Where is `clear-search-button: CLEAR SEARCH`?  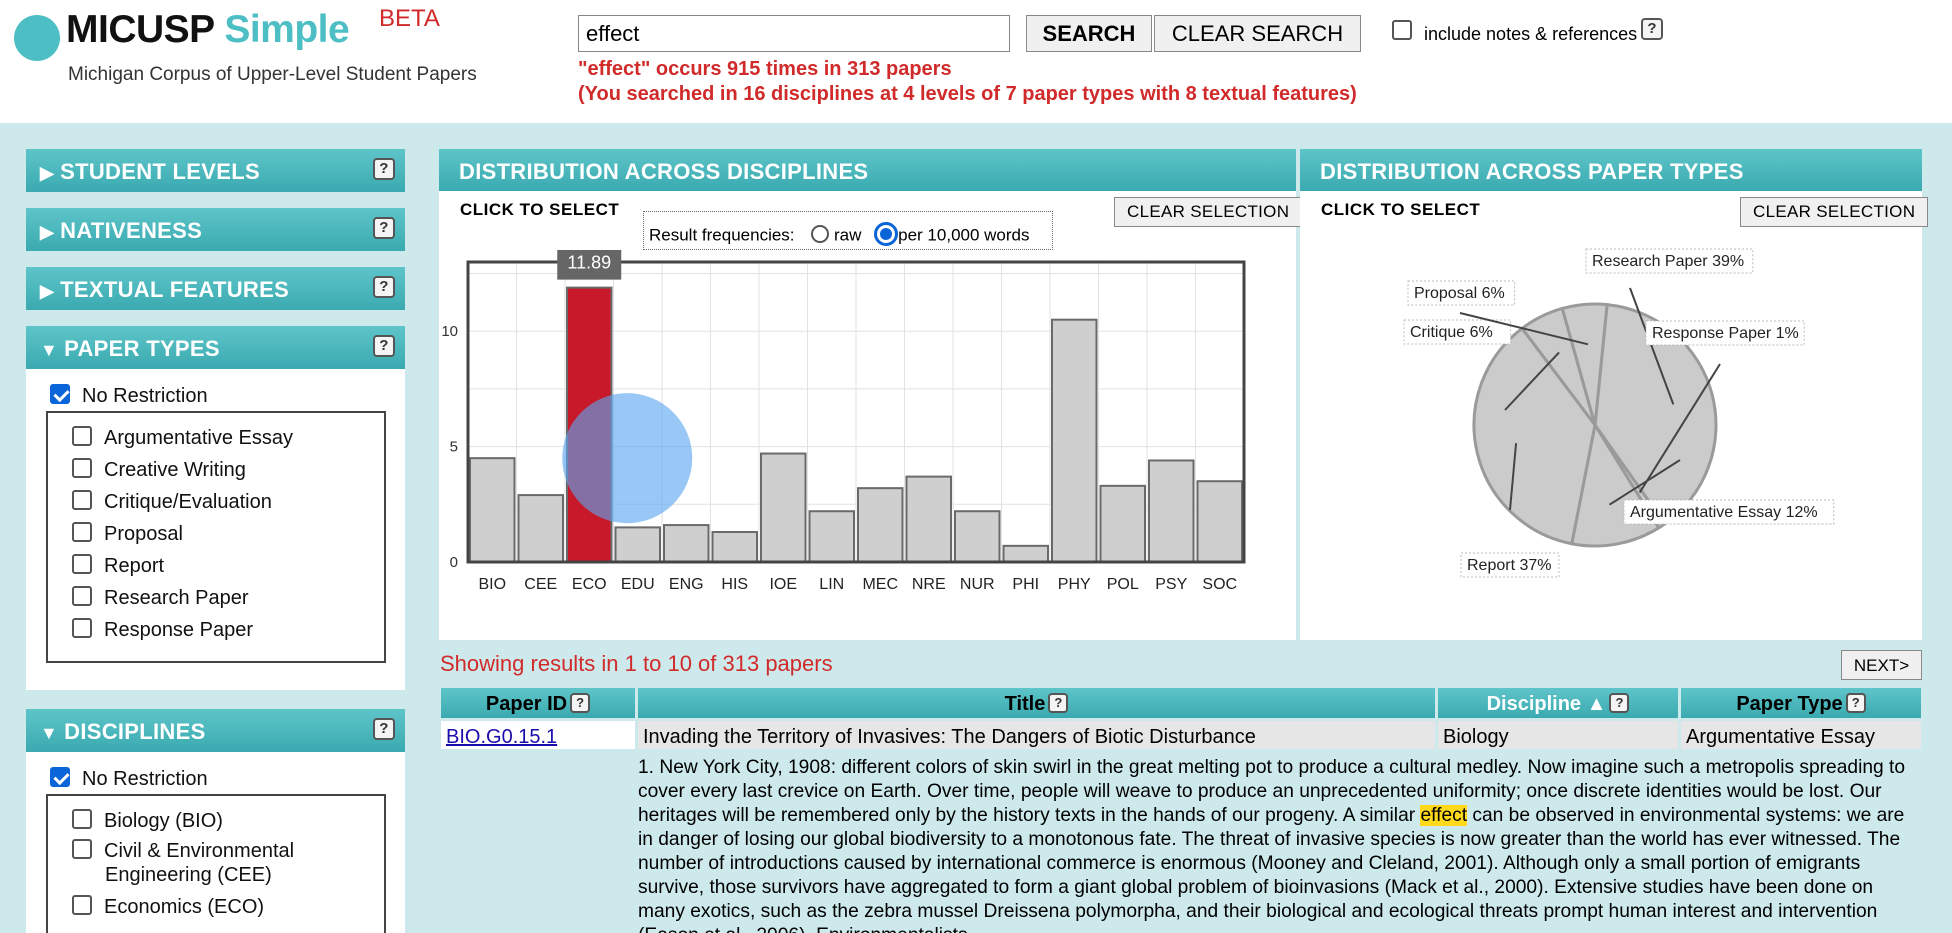
clear-search-button: CLEAR SEARCH is located at coordinates (1257, 33).